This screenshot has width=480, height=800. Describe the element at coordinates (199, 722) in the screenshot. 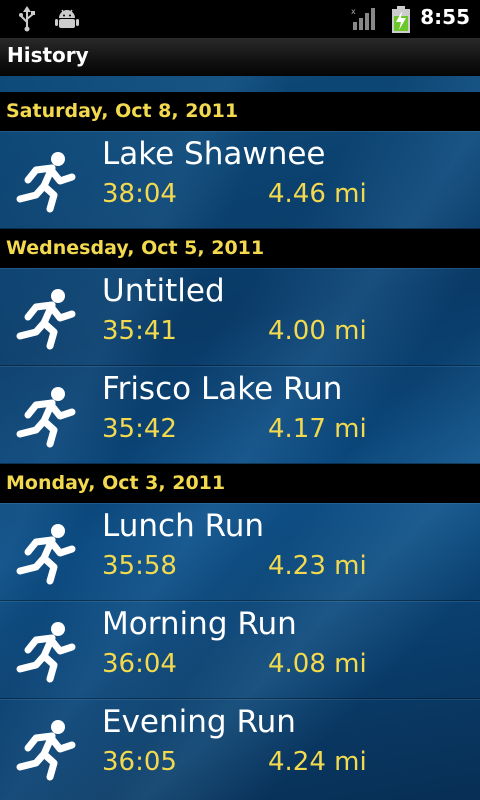

I see `run-name: Evening Run` at that location.